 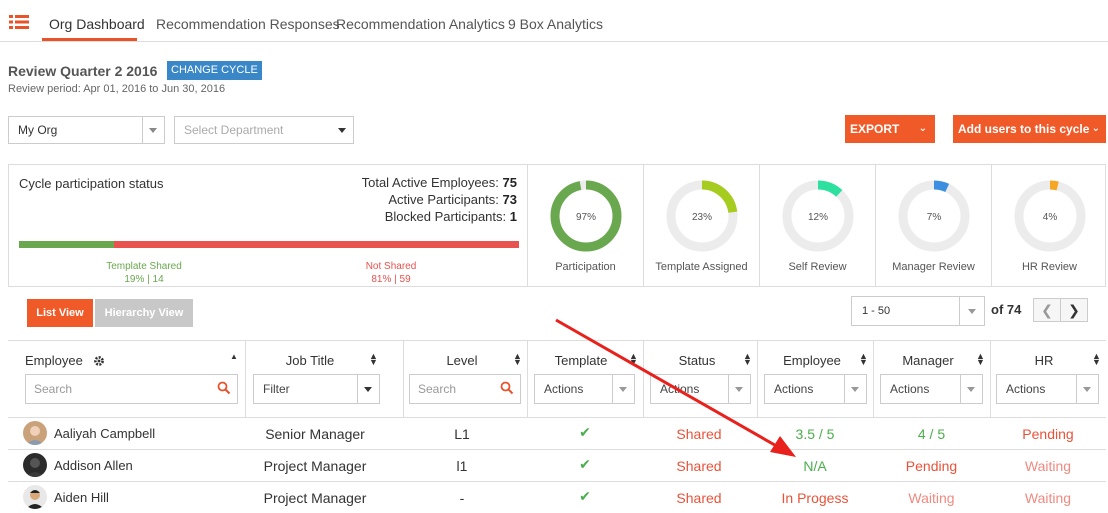 I want to click on manager-review-cell: Waiting, so click(x=931, y=498).